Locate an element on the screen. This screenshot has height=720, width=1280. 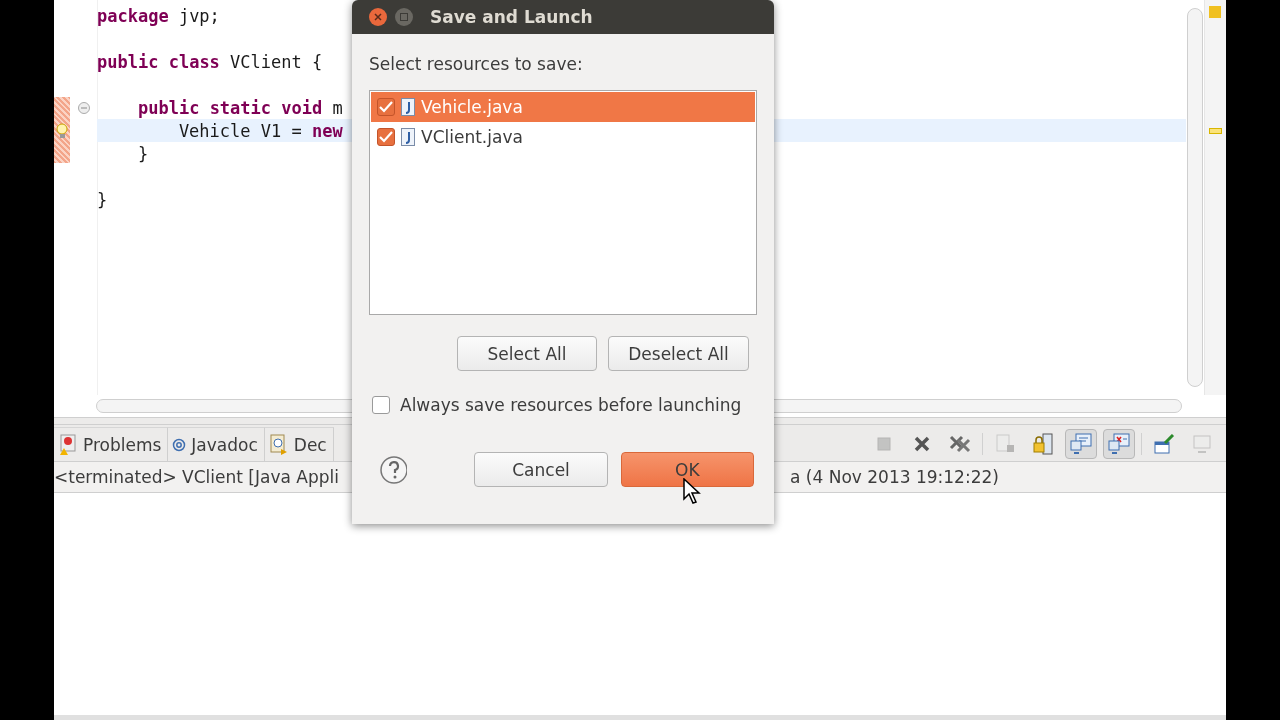
console-title: <terminated> VClient [Java Appli is located at coordinates (197, 477).